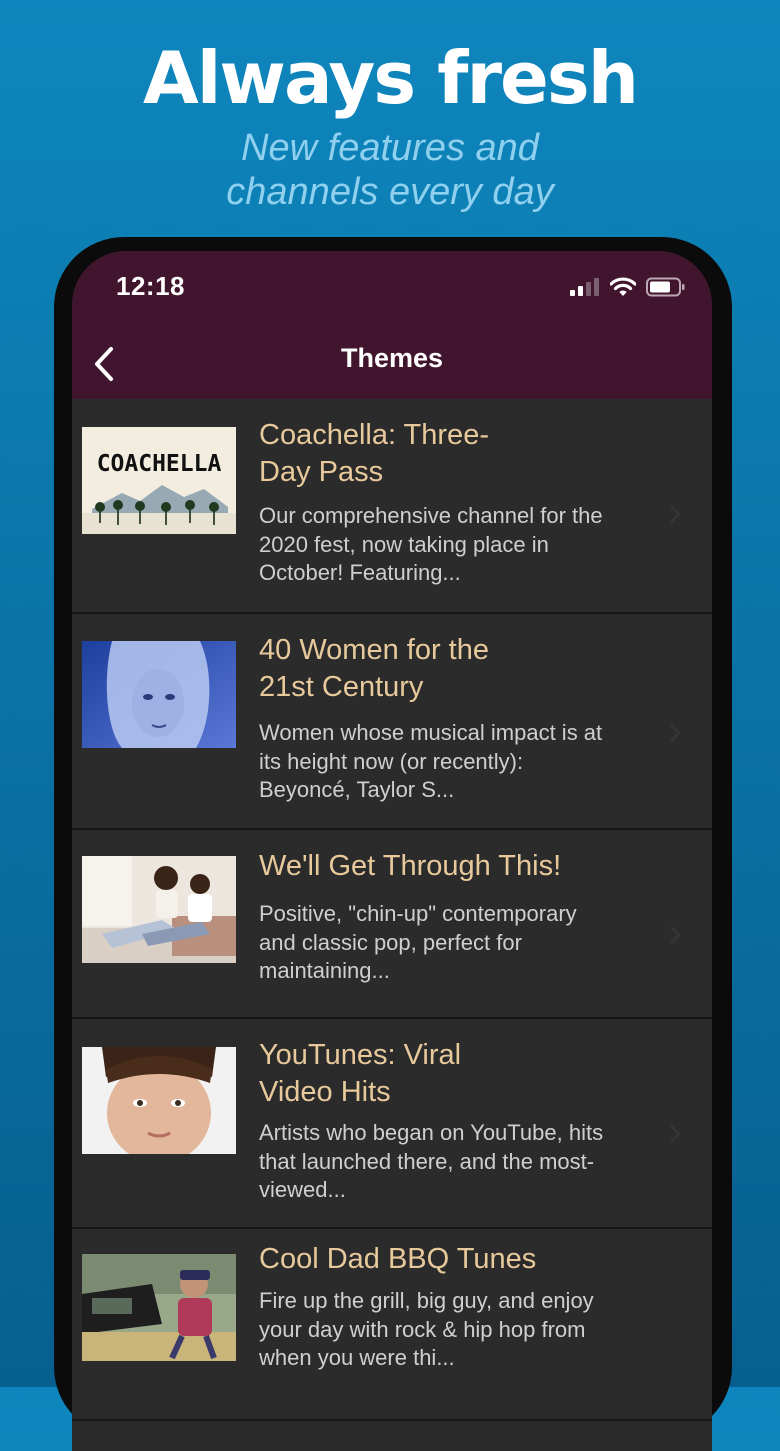 This screenshot has height=1451, width=780. What do you see at coordinates (374, 453) in the screenshot?
I see `theme-title: Coachella: Three- Day Pass` at bounding box center [374, 453].